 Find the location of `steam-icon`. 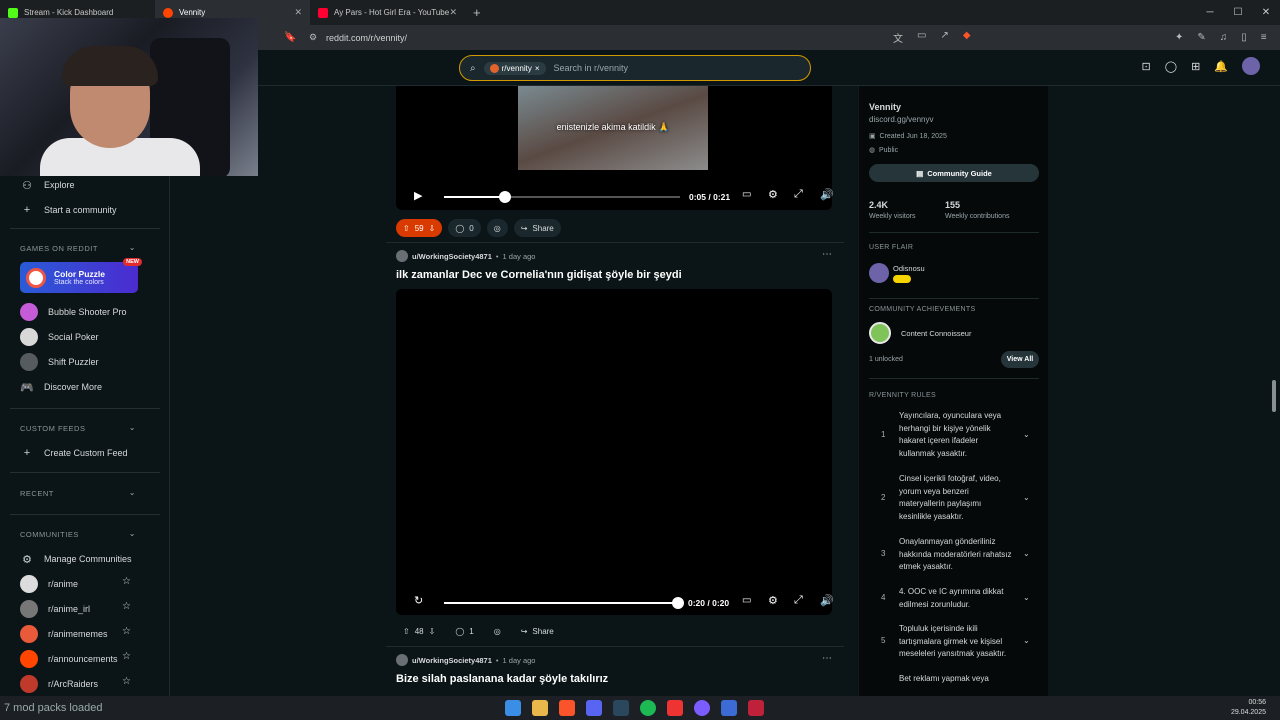

steam-icon is located at coordinates (621, 708).